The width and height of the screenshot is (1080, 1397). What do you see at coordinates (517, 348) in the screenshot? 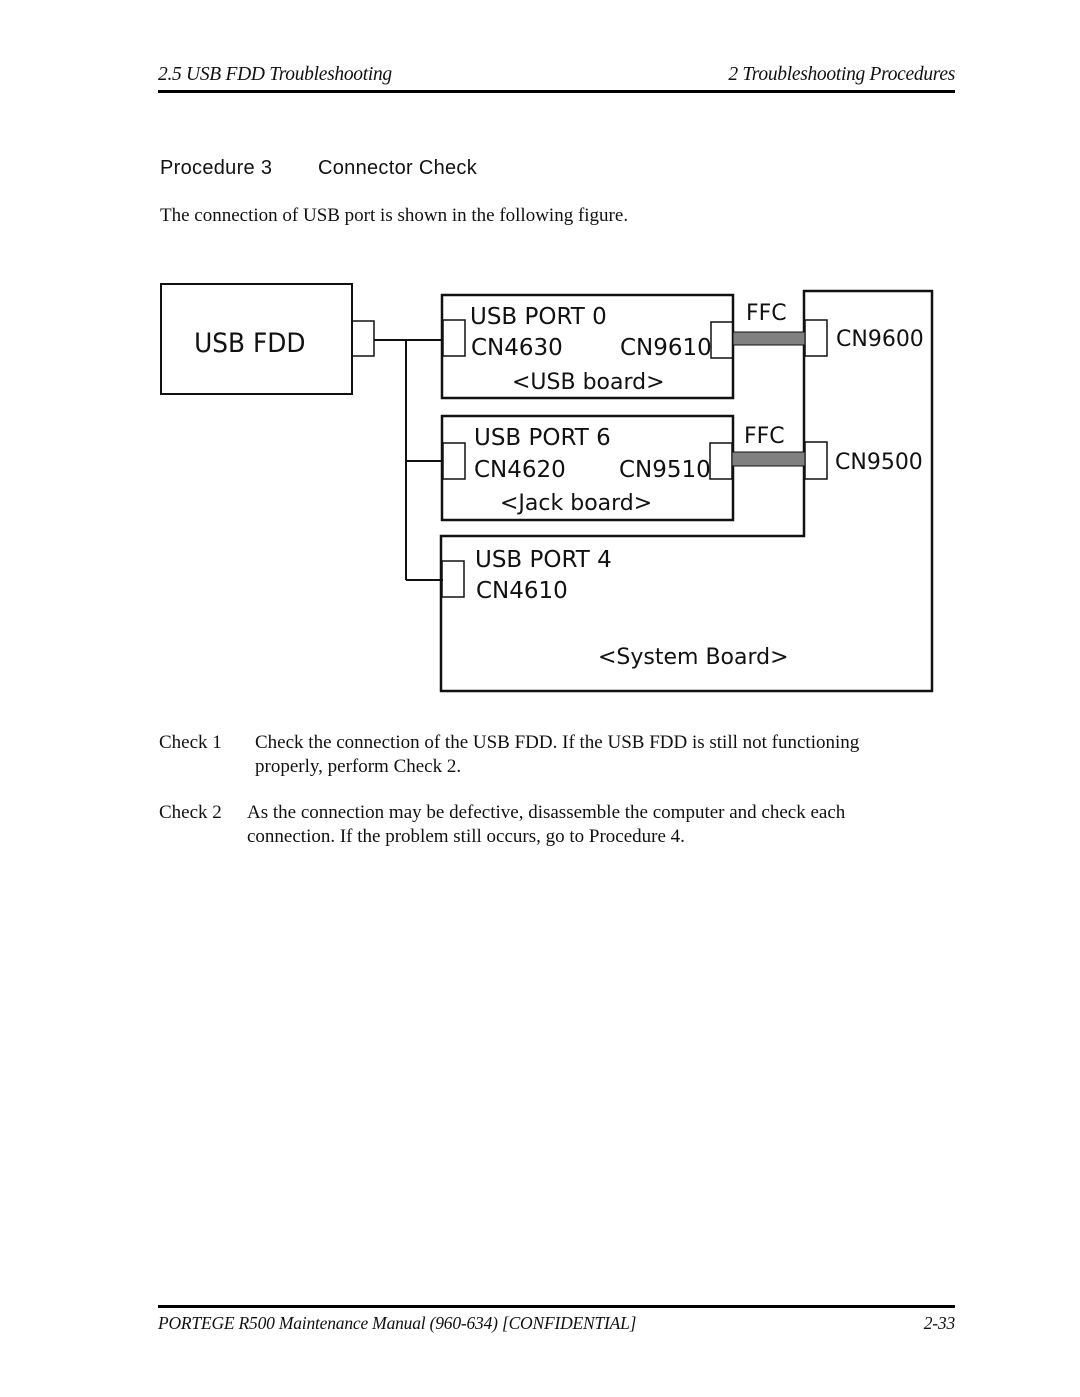
I see `cn4630-label: CN4630` at bounding box center [517, 348].